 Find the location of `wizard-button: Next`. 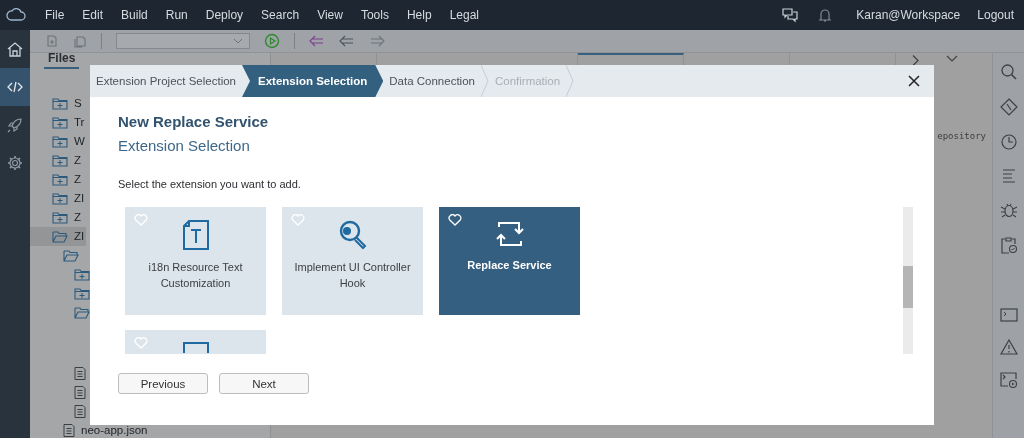

wizard-button: Next is located at coordinates (264, 383).